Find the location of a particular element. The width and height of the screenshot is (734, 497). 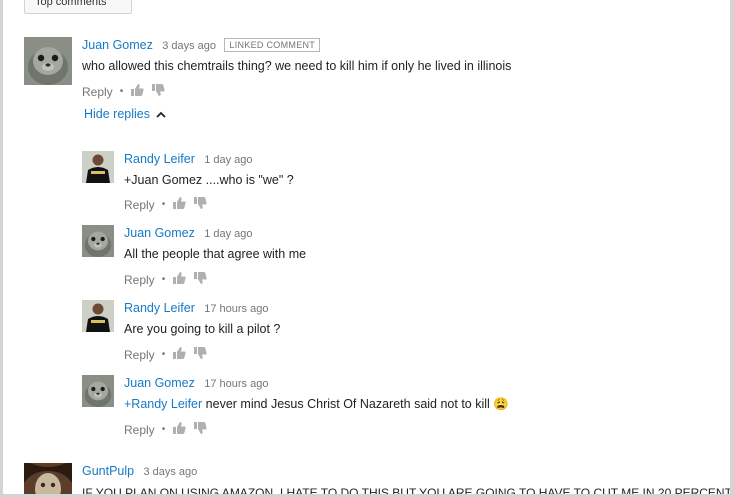

reply-header: Juan Gomez 17 hours ago is located at coordinates (196, 383).